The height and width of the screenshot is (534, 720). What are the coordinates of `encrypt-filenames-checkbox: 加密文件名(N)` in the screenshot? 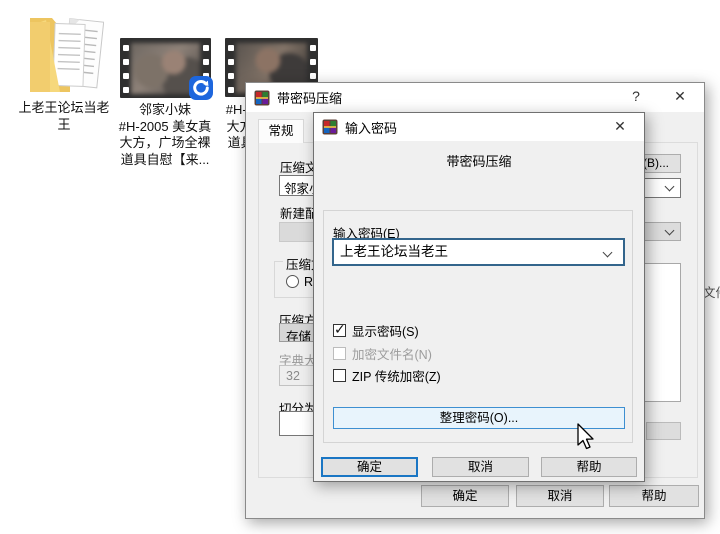 It's located at (382, 353).